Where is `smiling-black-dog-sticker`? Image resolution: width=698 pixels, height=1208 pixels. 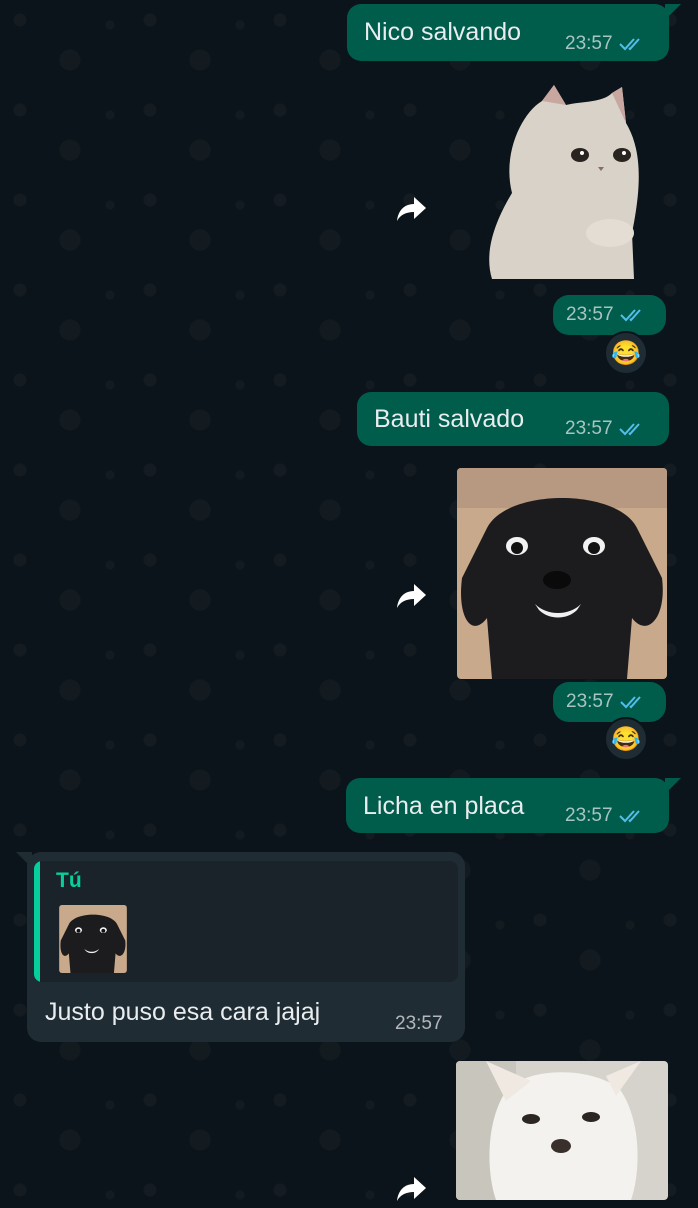
smiling-black-dog-sticker is located at coordinates (562, 573).